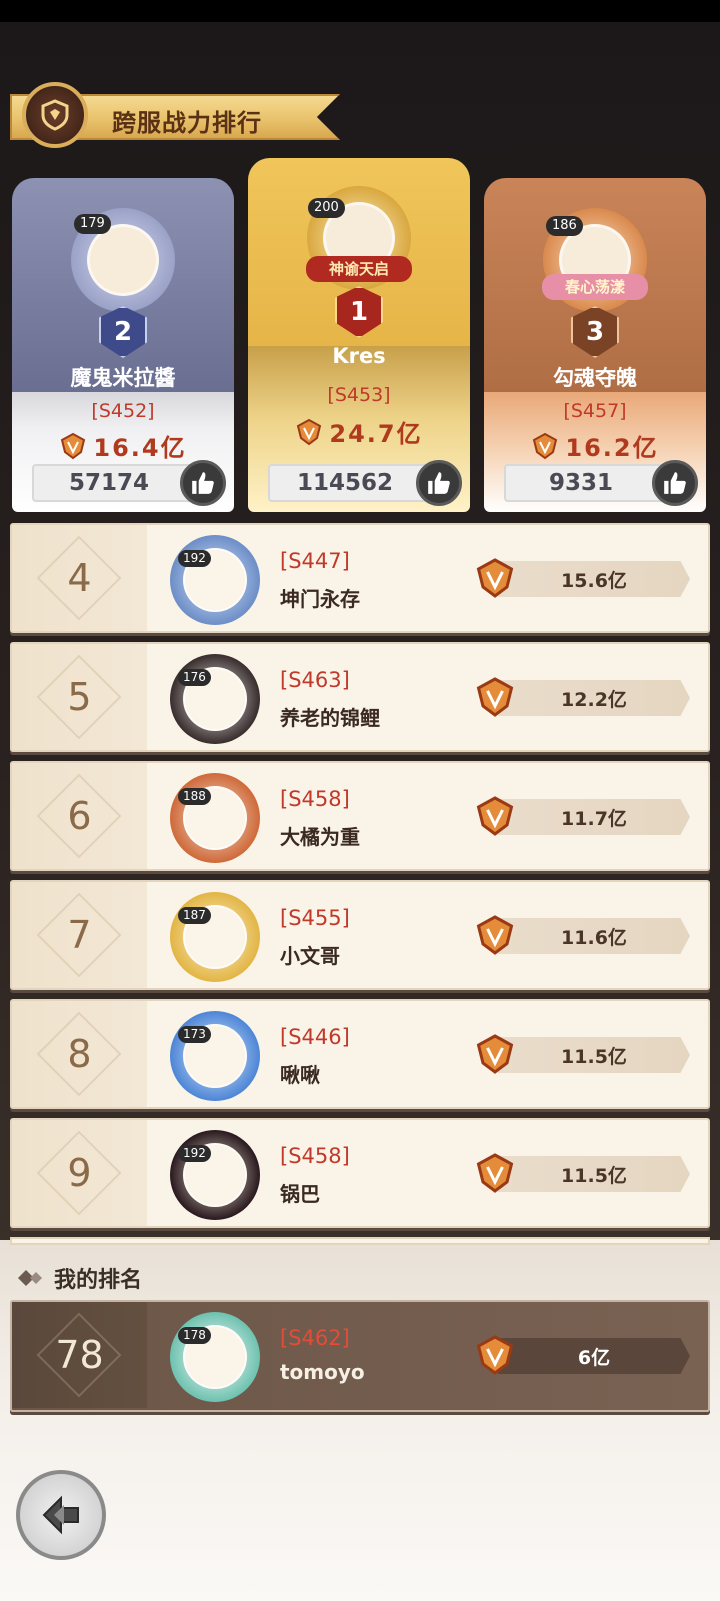 Image resolution: width=720 pixels, height=1601 pixels. I want to click on player-name: 啾啾, so click(300, 1075).